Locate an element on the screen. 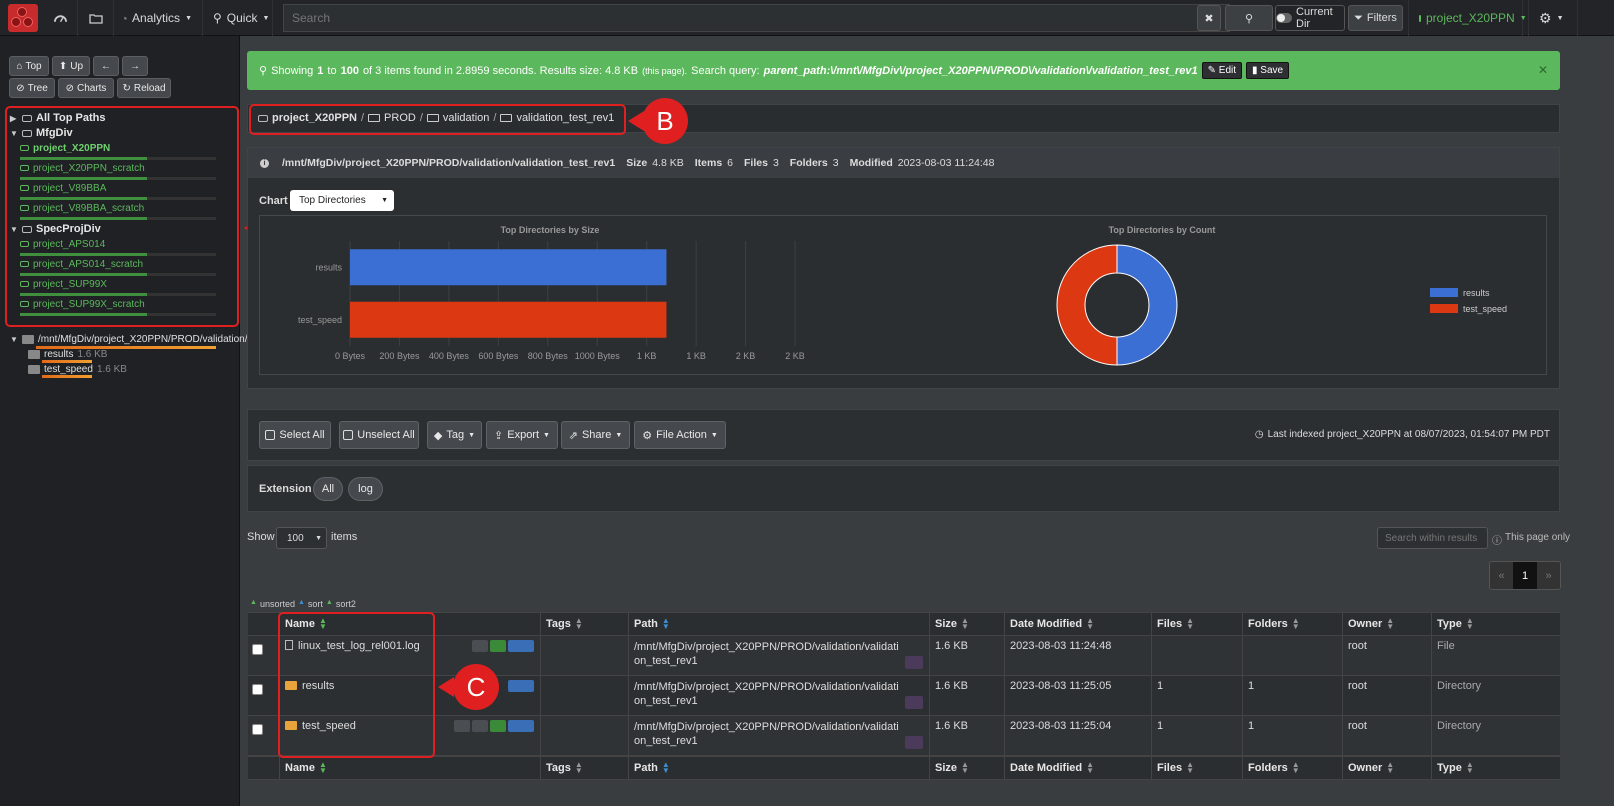 This screenshot has height=806, width=1614. clear-search-button: ✖ is located at coordinates (1209, 18).